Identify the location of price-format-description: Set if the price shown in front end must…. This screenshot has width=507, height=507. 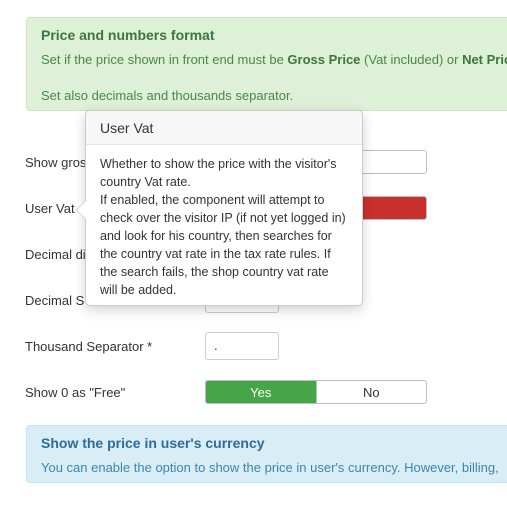
(274, 59).